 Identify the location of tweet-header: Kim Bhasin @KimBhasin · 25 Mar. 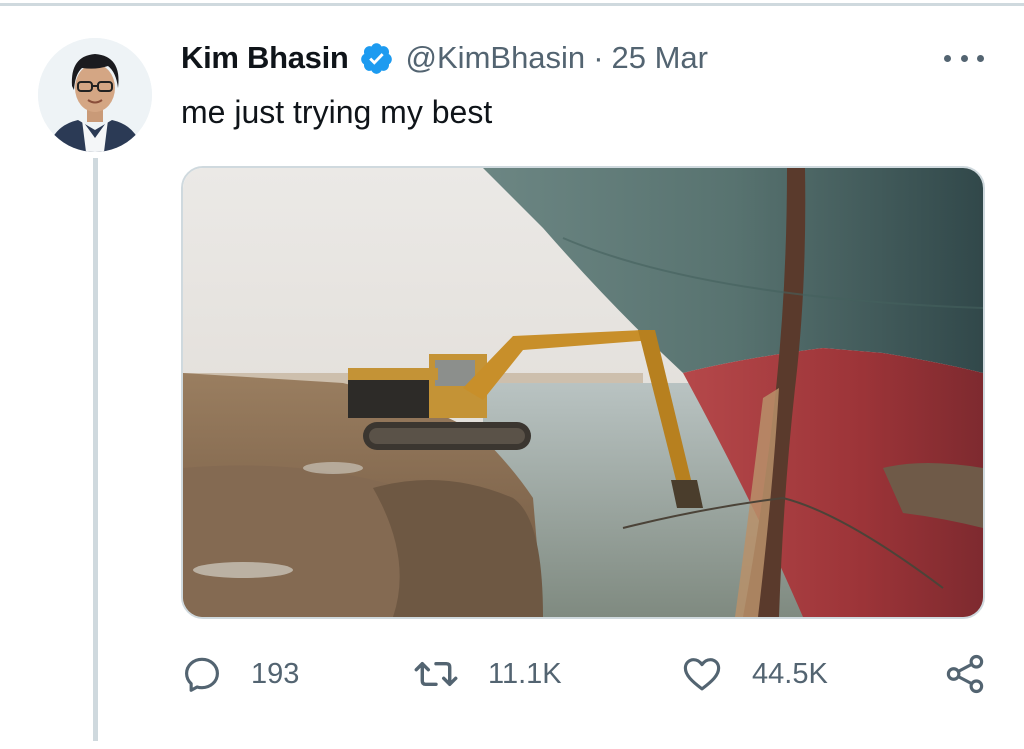
(444, 58).